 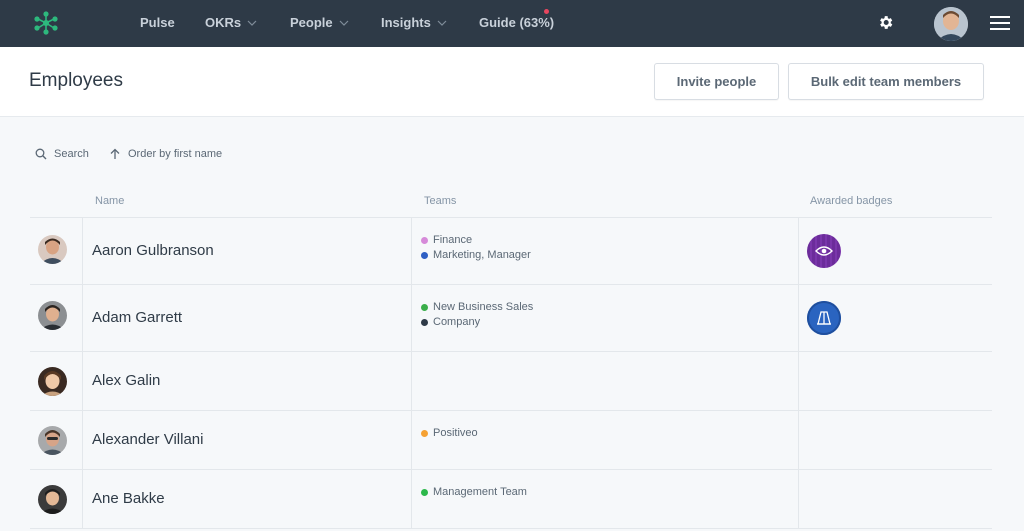 I want to click on employee-name: Aaron Gulbranson, so click(x=153, y=250).